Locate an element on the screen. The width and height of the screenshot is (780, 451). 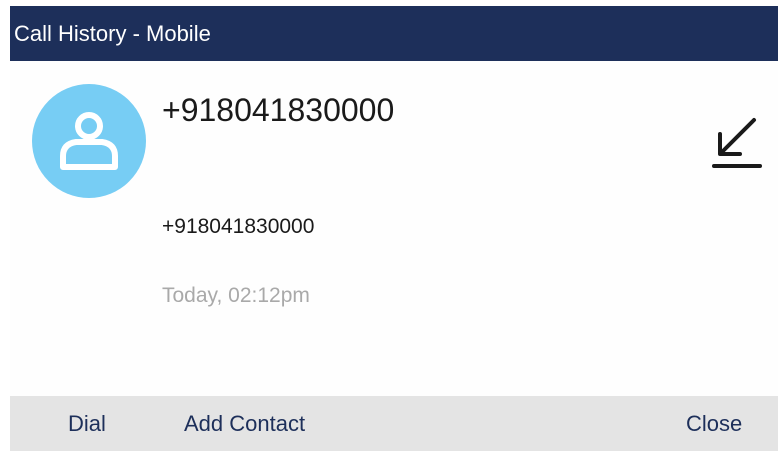
close-button: Close is located at coordinates (714, 423).